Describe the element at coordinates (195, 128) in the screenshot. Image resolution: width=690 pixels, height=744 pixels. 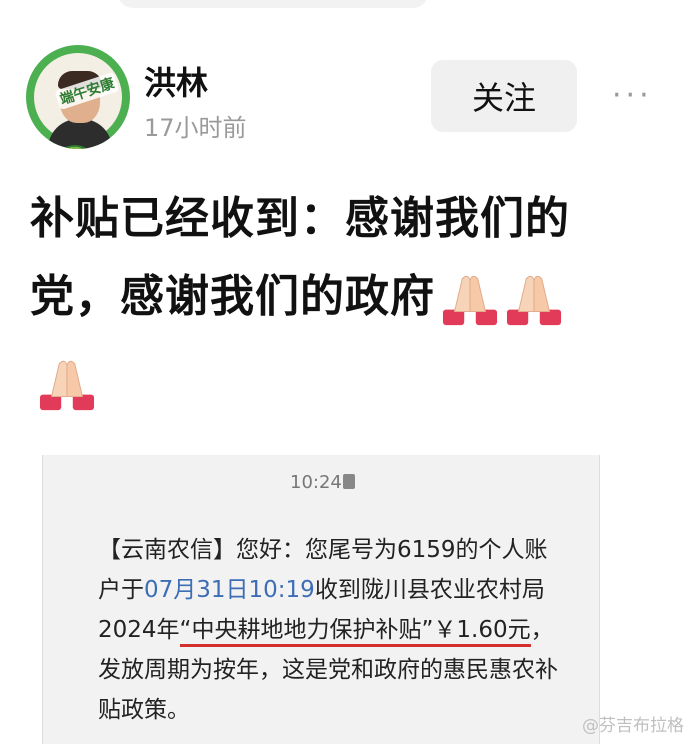
I see `post-timestamp: 17小时前` at that location.